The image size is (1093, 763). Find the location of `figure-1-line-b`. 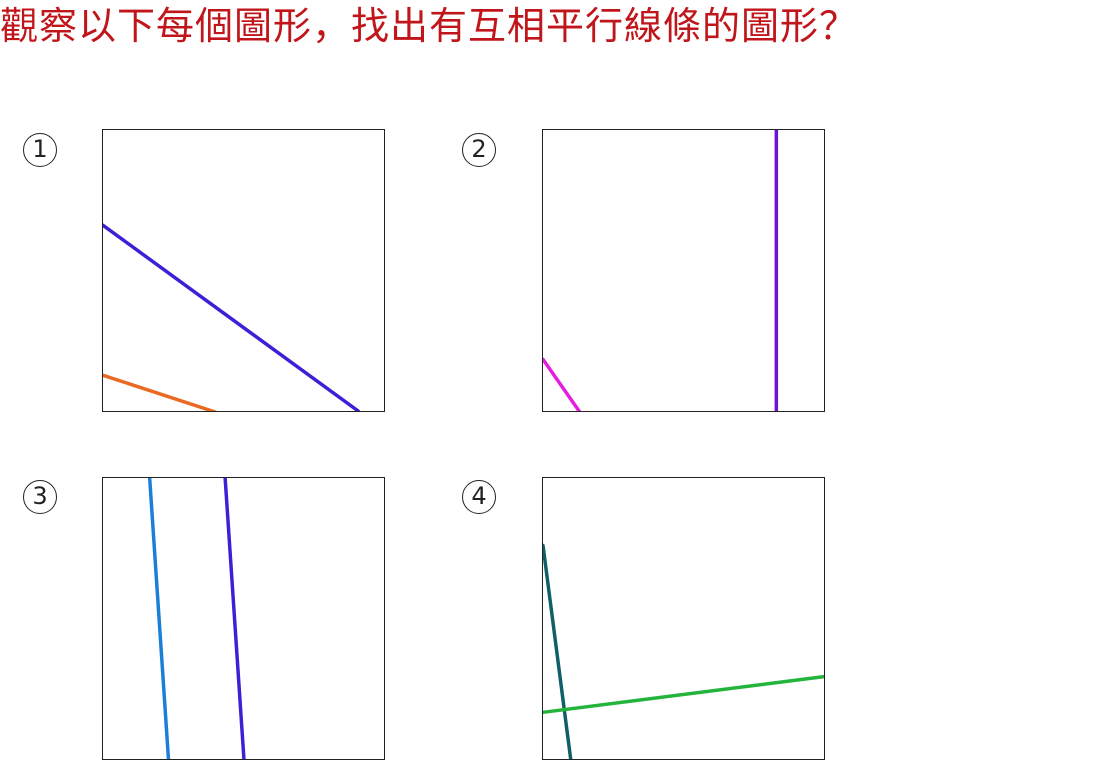

figure-1-line-b is located at coordinates (160, 392).